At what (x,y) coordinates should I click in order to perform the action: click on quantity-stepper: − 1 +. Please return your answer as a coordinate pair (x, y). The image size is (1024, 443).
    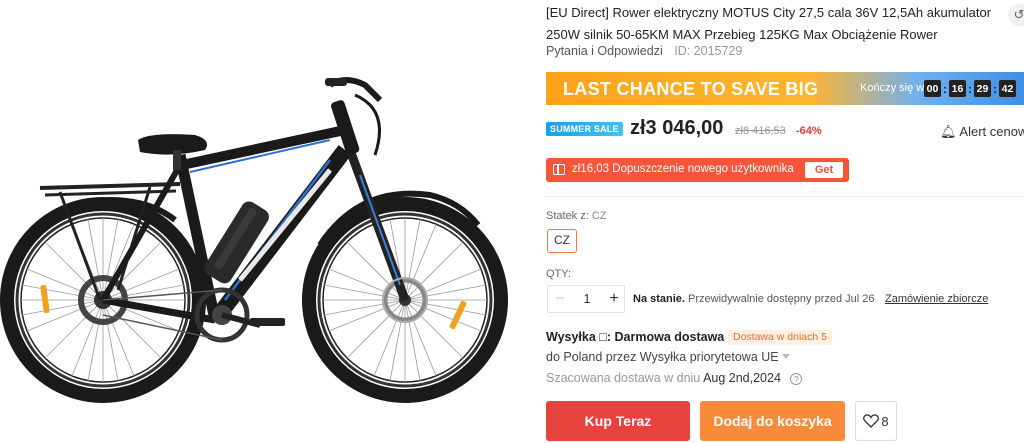
    Looking at the image, I should click on (586, 299).